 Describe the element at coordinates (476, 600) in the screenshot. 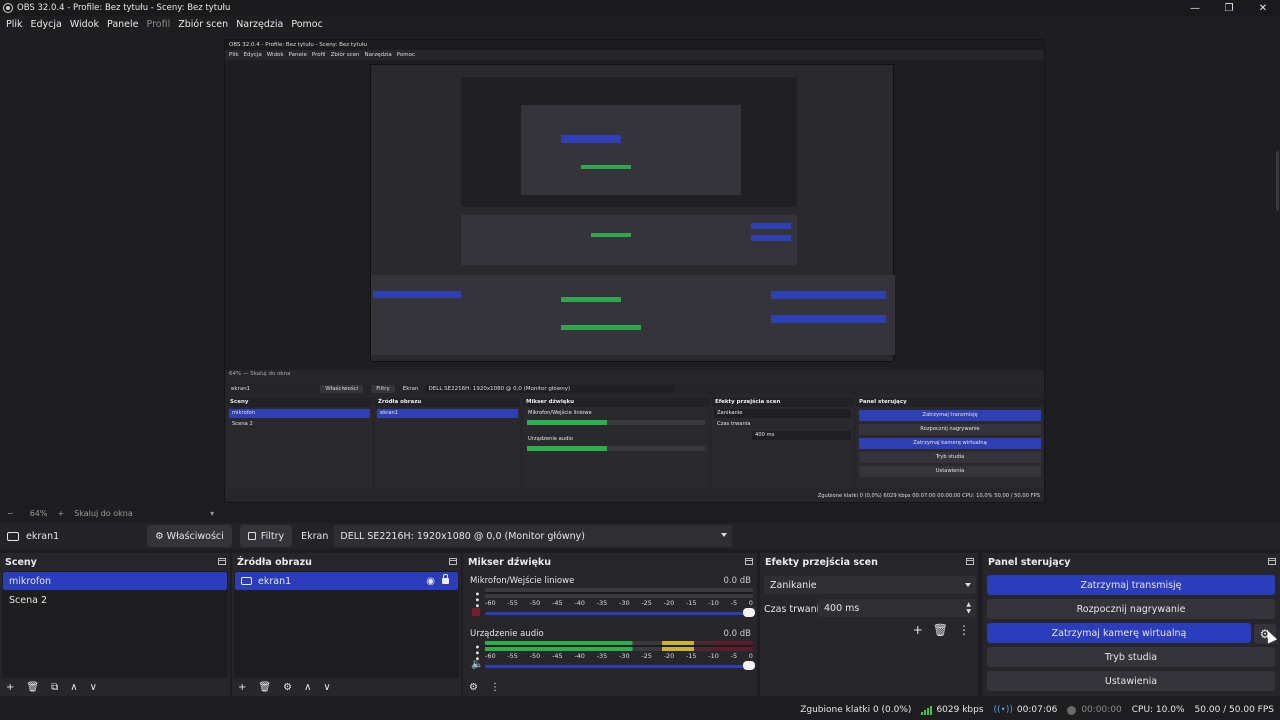

I see `channel-menu-icon: •••` at that location.